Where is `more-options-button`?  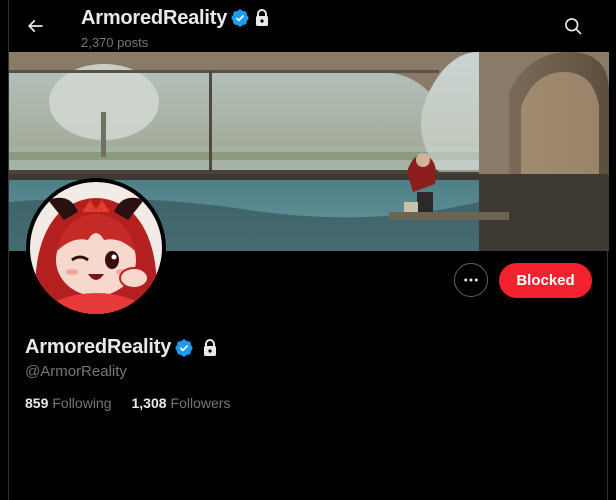 more-options-button is located at coordinates (471, 280).